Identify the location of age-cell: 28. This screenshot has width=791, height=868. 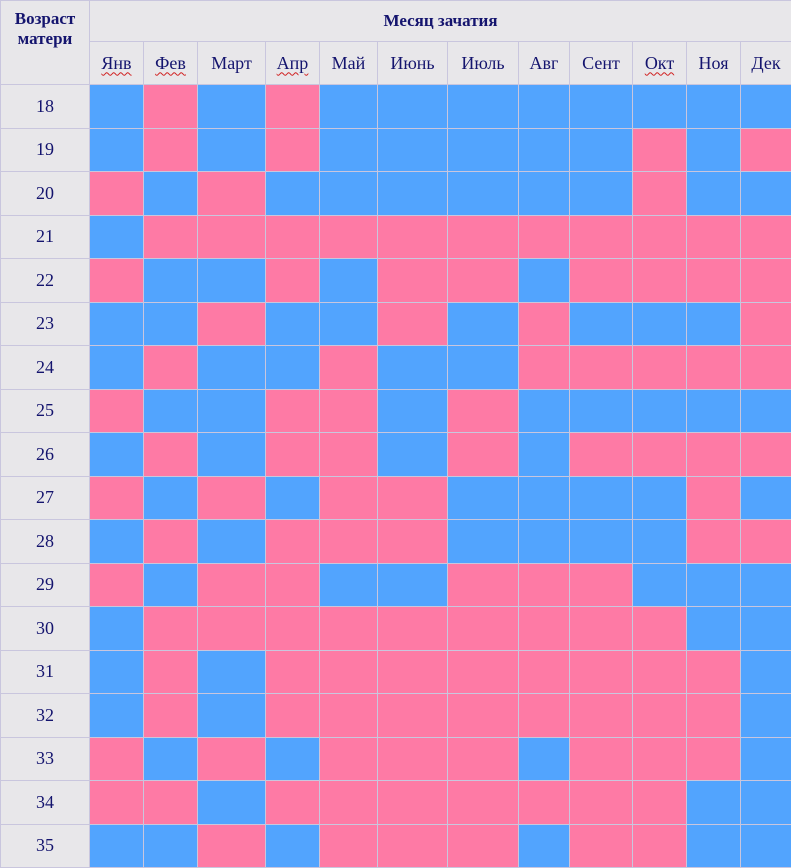
(45, 542).